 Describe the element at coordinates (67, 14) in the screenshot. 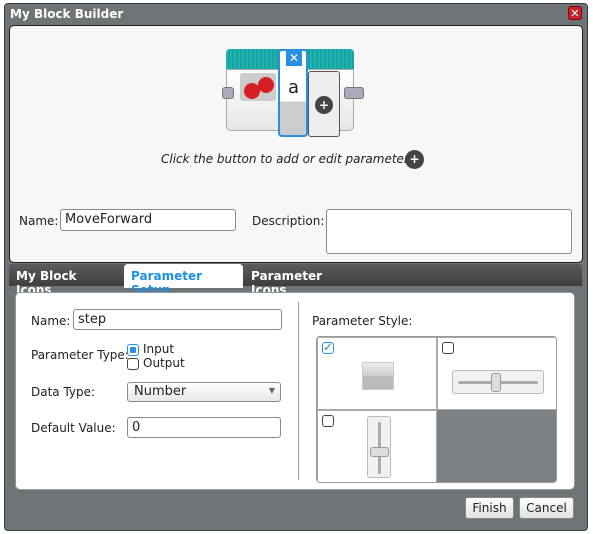

I see `window-title: My Block Builder` at that location.